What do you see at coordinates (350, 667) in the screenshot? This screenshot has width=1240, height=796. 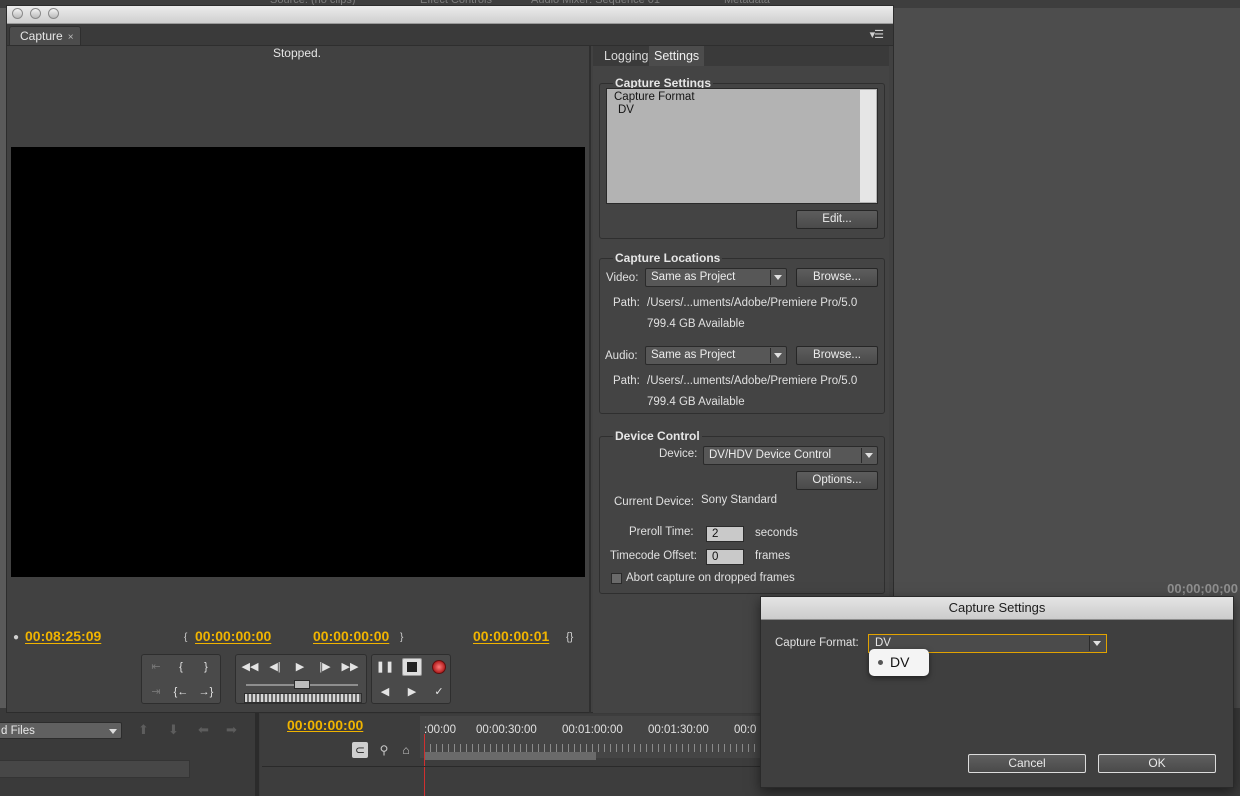 I see `fast-forward-button: ▶▶` at bounding box center [350, 667].